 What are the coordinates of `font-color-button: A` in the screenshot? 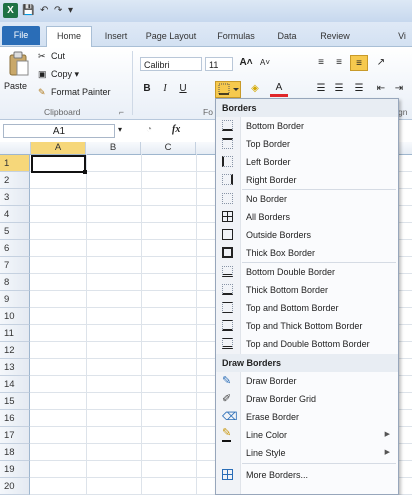 It's located at (279, 89).